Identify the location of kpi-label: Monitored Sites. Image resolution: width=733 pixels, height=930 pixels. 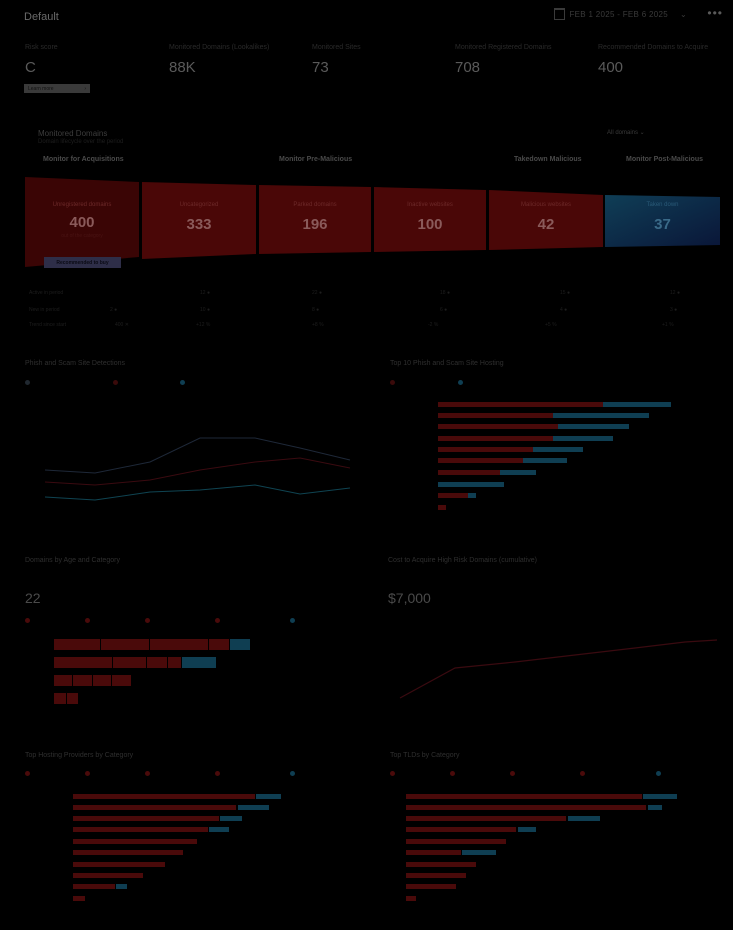
(336, 47).